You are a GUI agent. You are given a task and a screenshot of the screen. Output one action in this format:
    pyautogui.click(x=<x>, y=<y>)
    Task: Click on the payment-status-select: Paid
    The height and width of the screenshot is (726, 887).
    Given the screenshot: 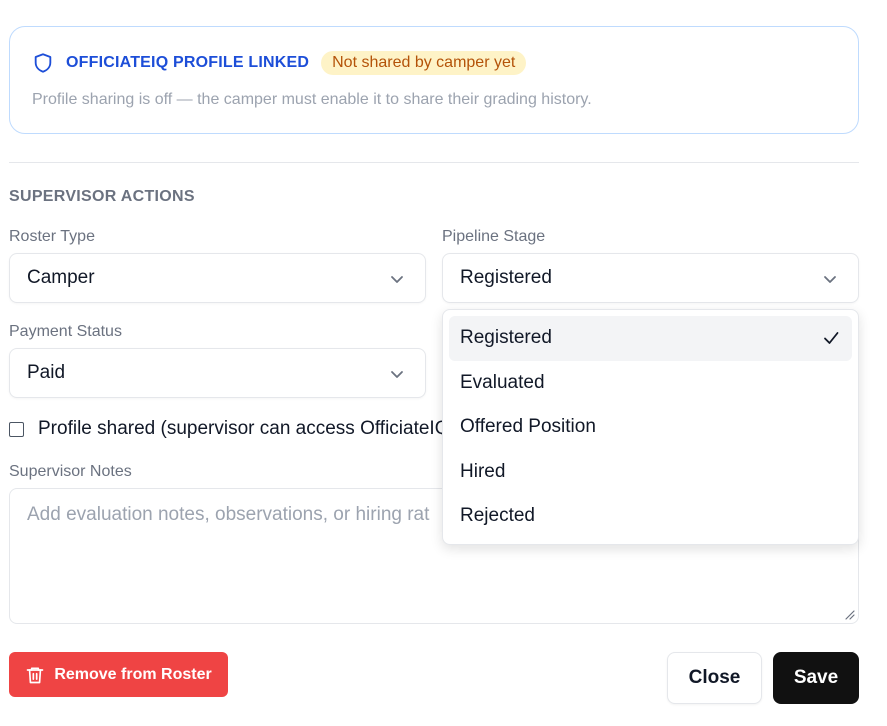 What is the action you would take?
    pyautogui.click(x=217, y=373)
    